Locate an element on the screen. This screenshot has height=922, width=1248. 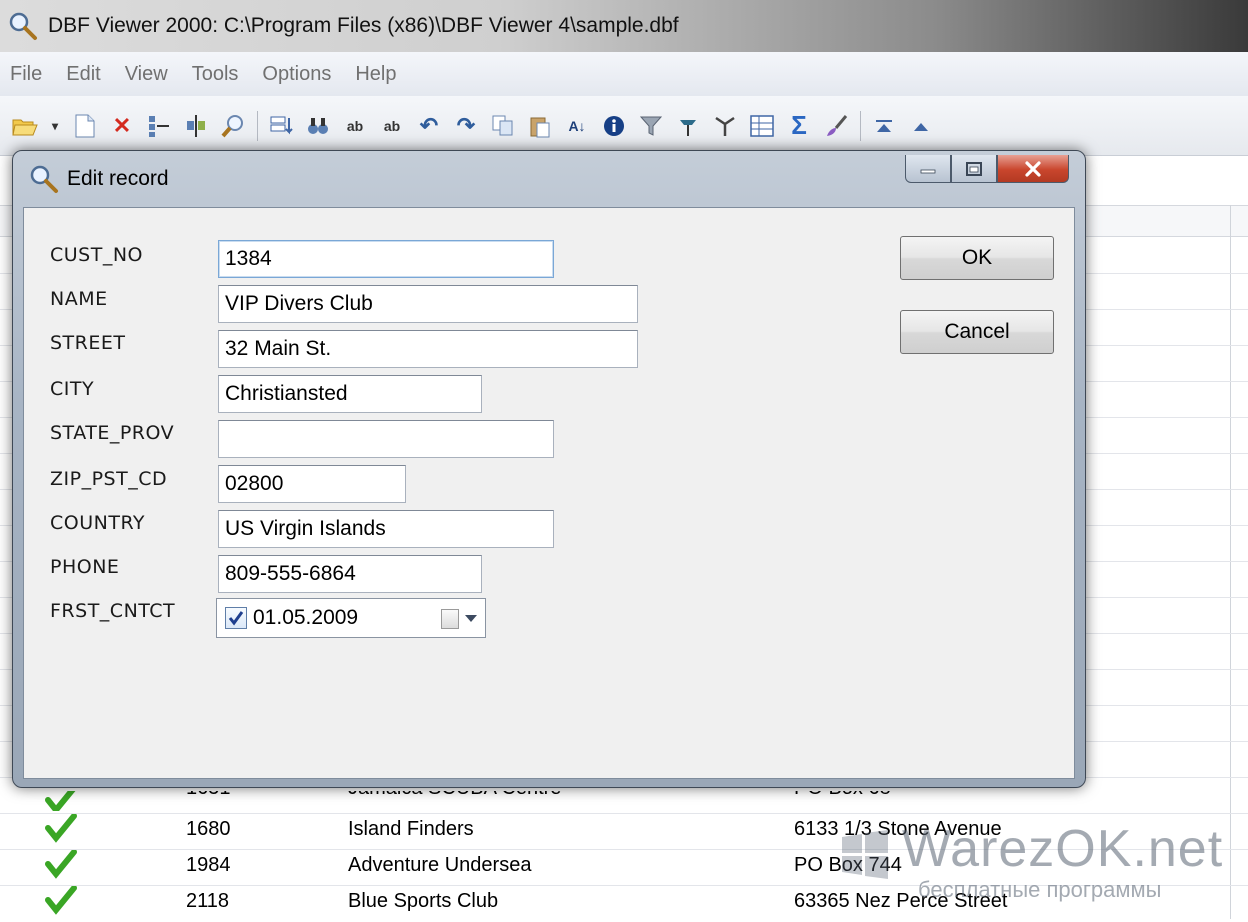
window-controls is located at coordinates (987, 169).